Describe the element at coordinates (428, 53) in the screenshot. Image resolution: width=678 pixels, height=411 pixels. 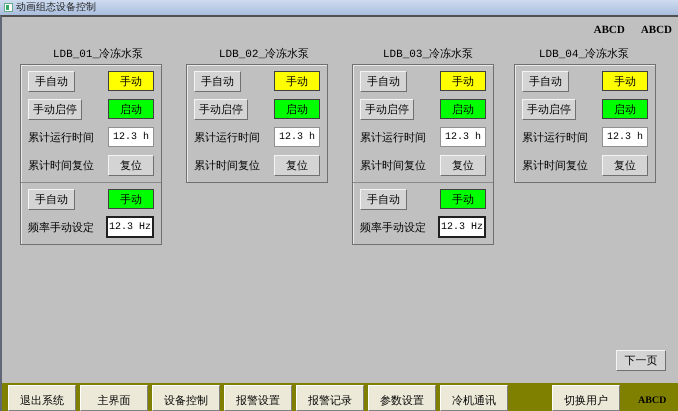
I see `pump-title: LDB_03_冷冻水泵` at that location.